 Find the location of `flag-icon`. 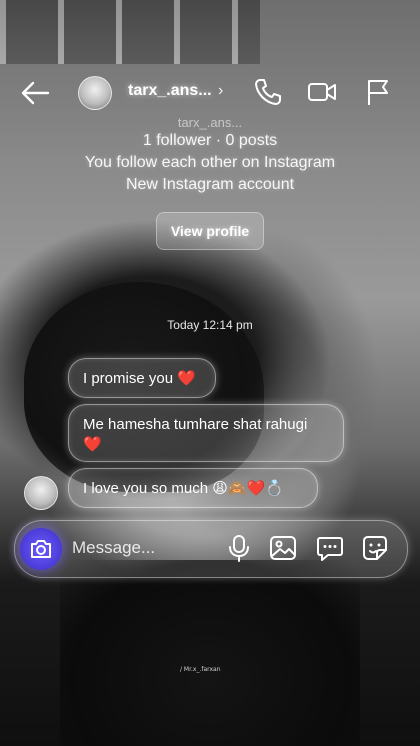

flag-icon is located at coordinates (378, 92).